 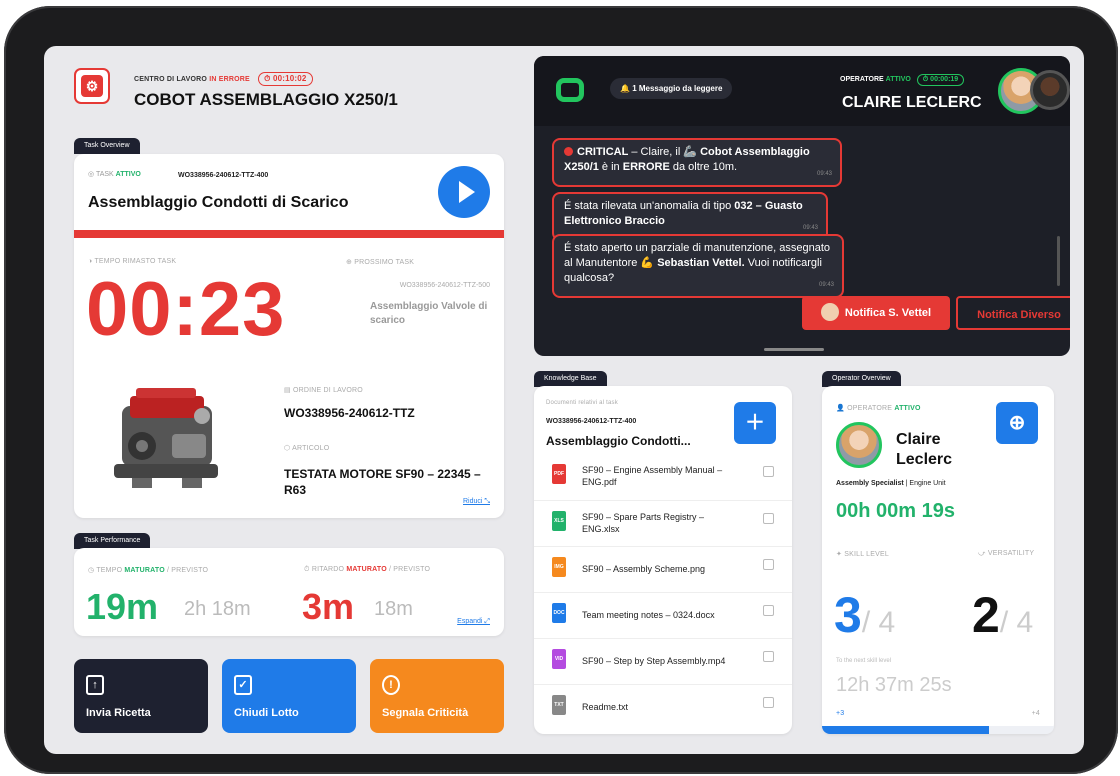 What do you see at coordinates (878, 622) in the screenshot?
I see `skill-max: / 4` at bounding box center [878, 622].